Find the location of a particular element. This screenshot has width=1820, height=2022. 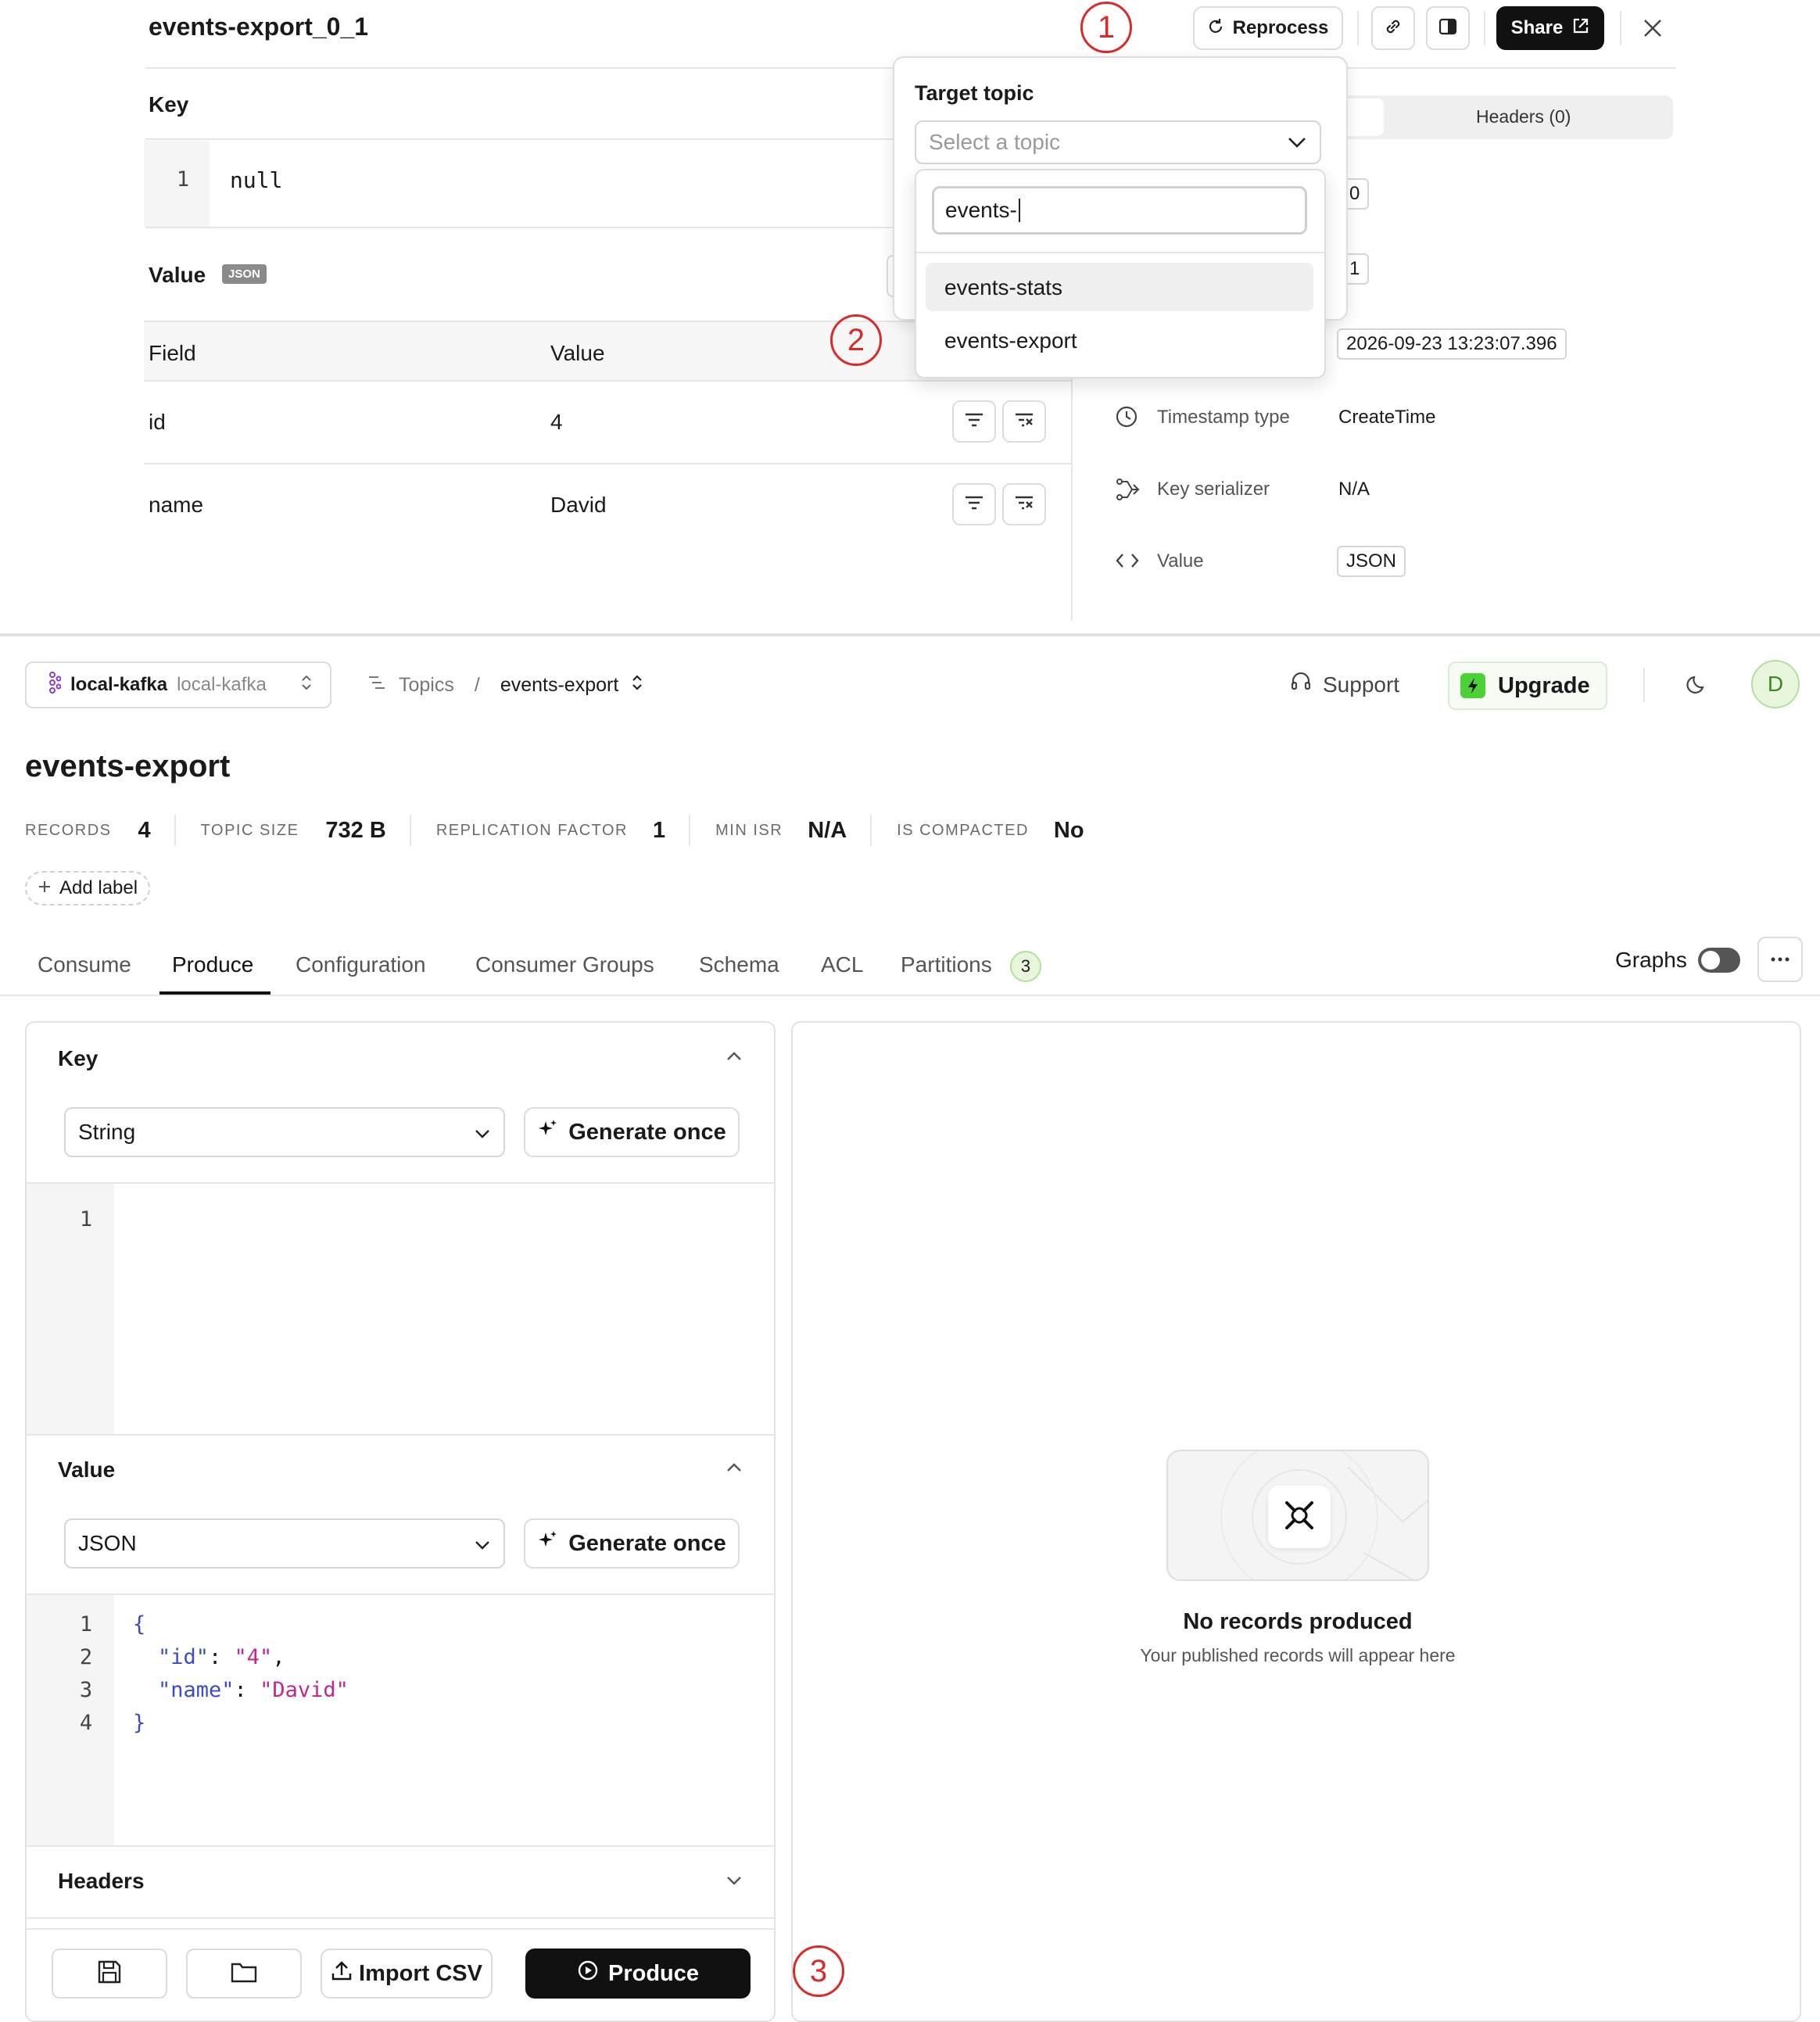

row-value: 4 is located at coordinates (556, 422).